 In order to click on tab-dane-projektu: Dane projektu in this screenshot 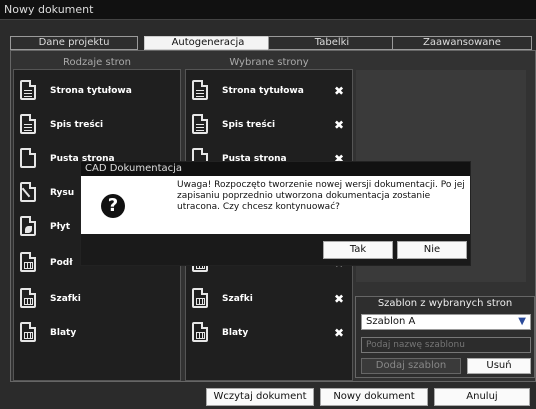, I will do `click(74, 43)`.